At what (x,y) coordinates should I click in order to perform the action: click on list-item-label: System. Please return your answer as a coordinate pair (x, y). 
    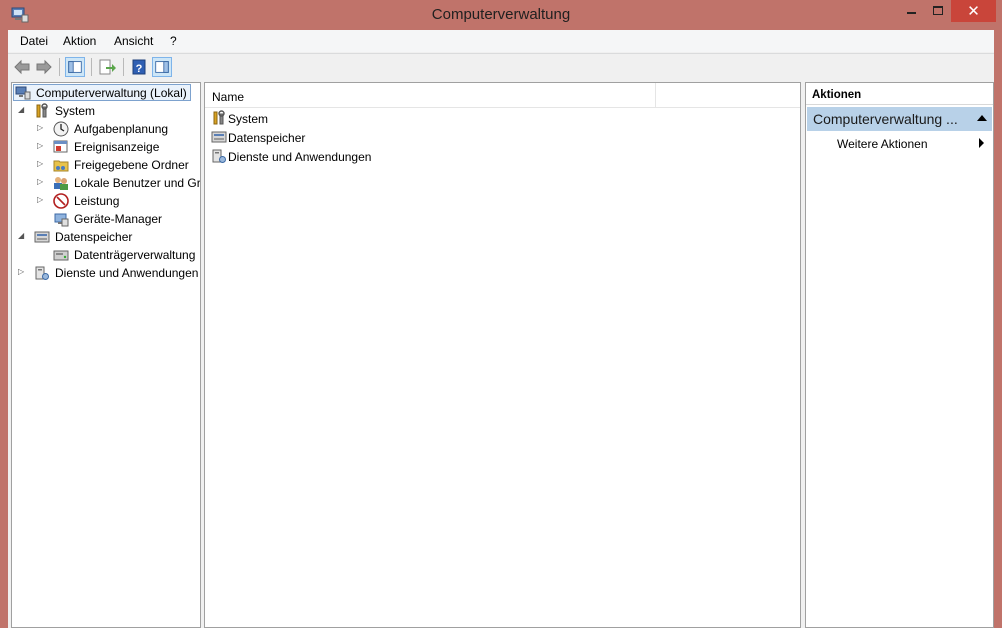
    Looking at the image, I should click on (248, 119).